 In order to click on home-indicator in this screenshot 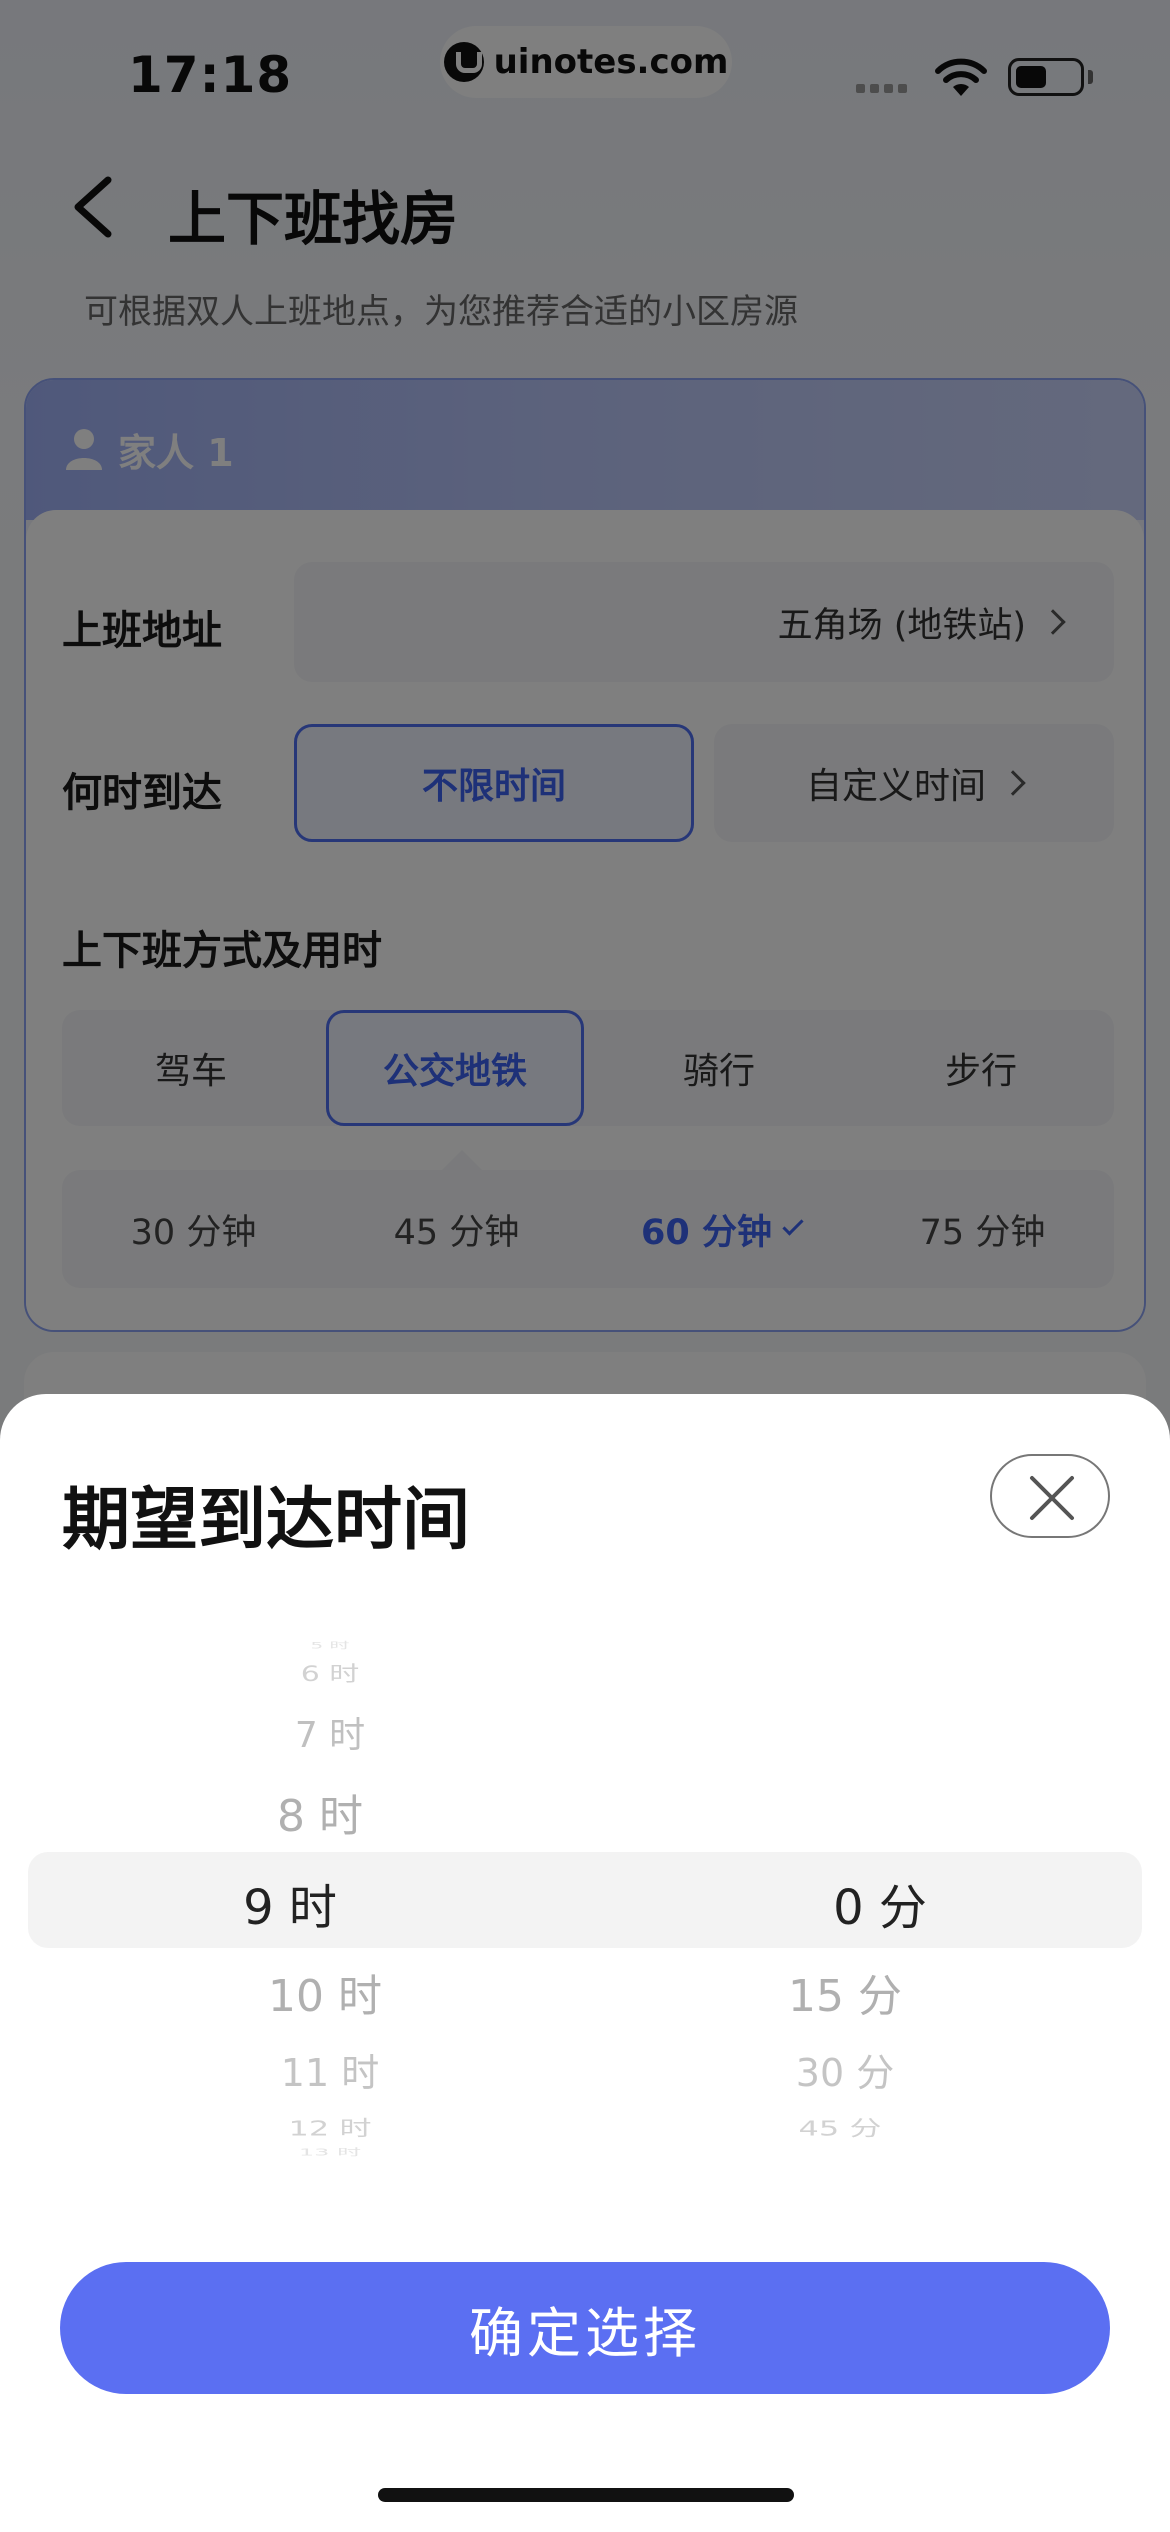, I will do `click(586, 2495)`.